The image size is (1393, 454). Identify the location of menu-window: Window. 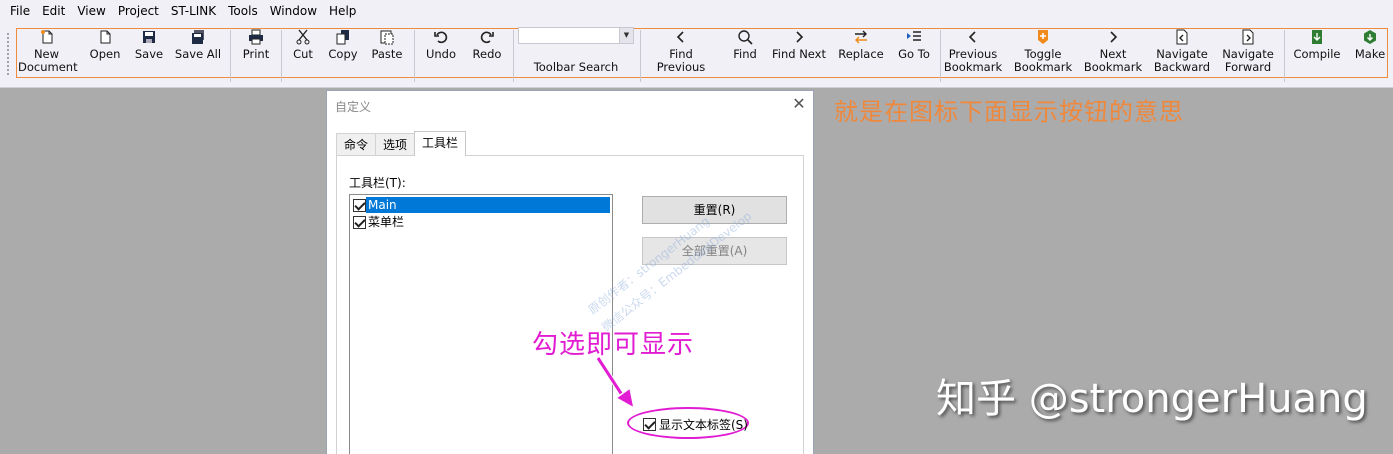
(293, 11).